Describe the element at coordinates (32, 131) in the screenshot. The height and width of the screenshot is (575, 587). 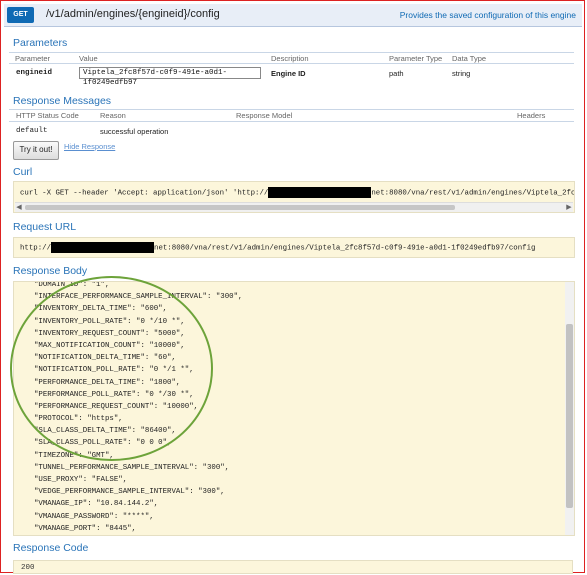
I see `status-code: default` at that location.